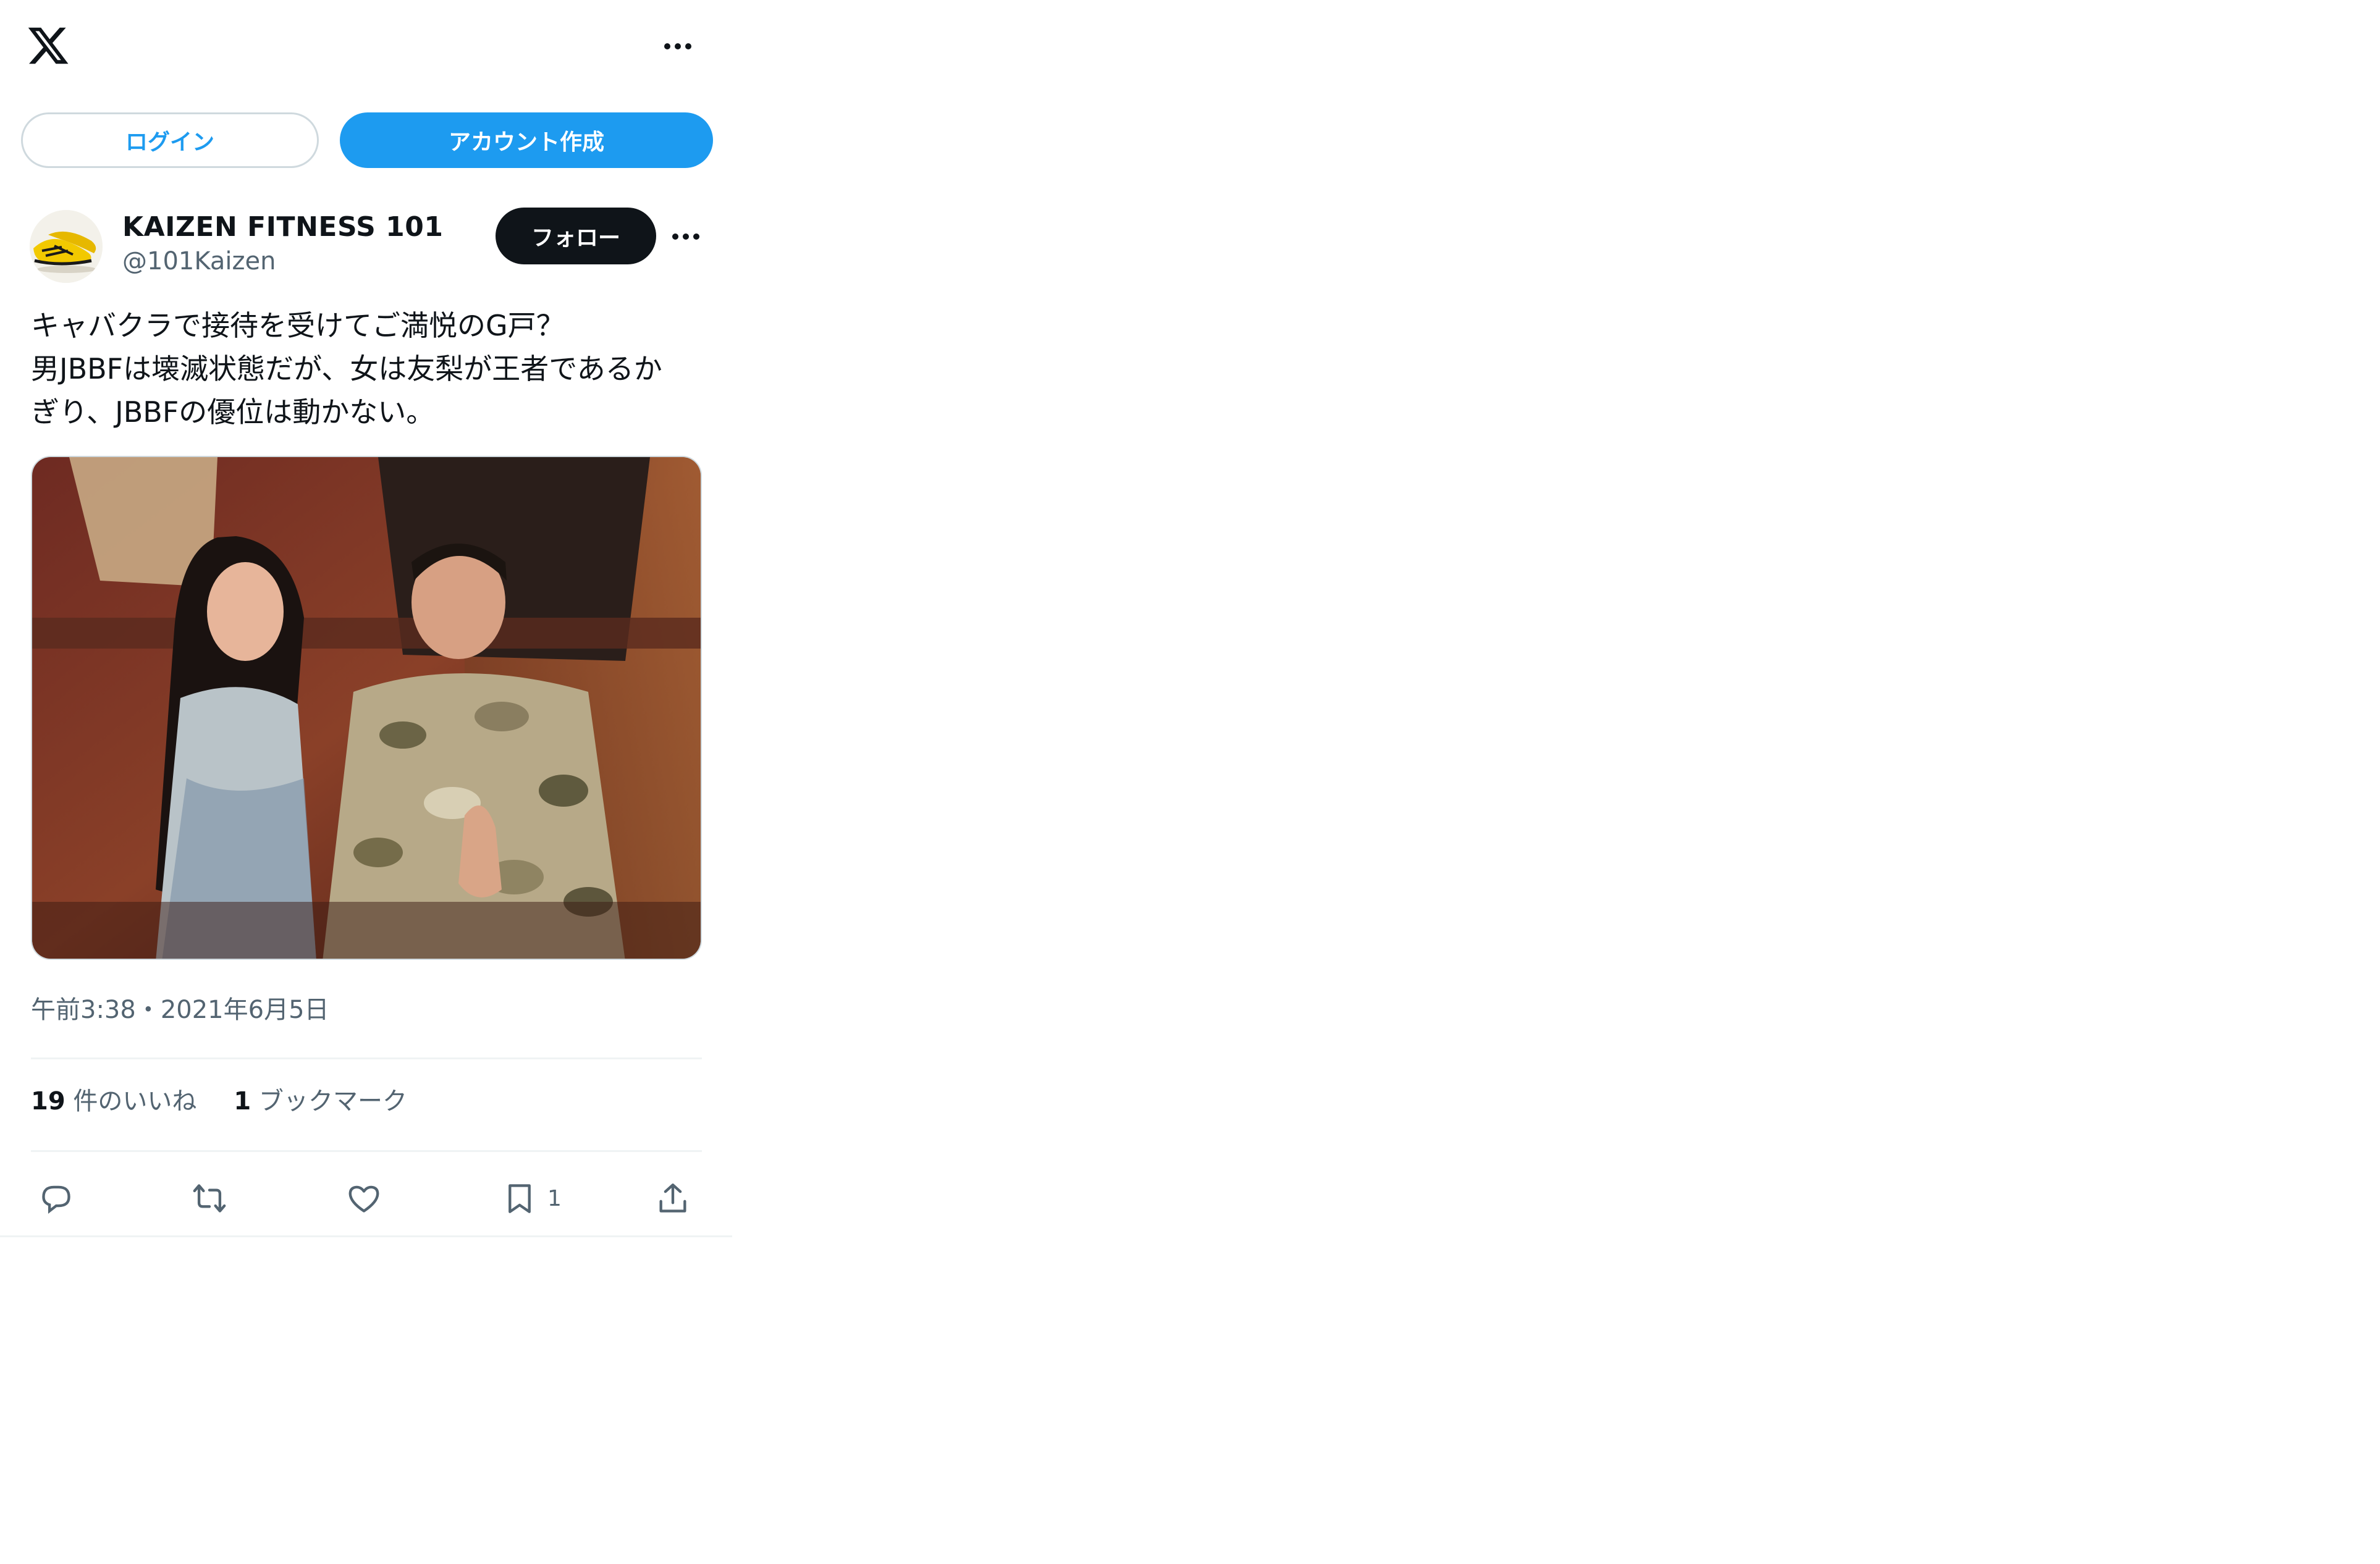 The image size is (2380, 1564). What do you see at coordinates (320, 1099) in the screenshot?
I see `bookmarks-stat: 1 ブックマーク` at bounding box center [320, 1099].